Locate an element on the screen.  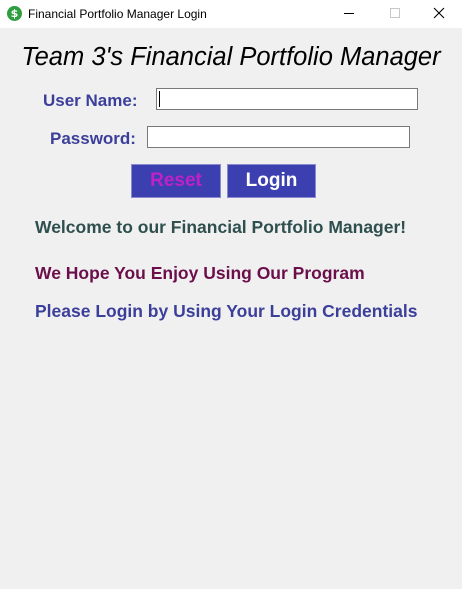
maximize-button is located at coordinates (395, 14).